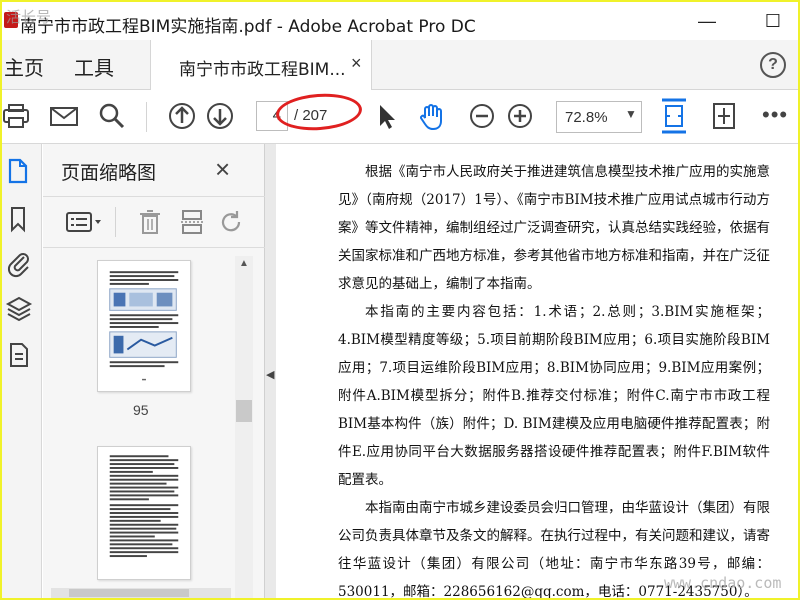  Describe the element at coordinates (19, 355) in the screenshot. I see `content-icon` at that location.